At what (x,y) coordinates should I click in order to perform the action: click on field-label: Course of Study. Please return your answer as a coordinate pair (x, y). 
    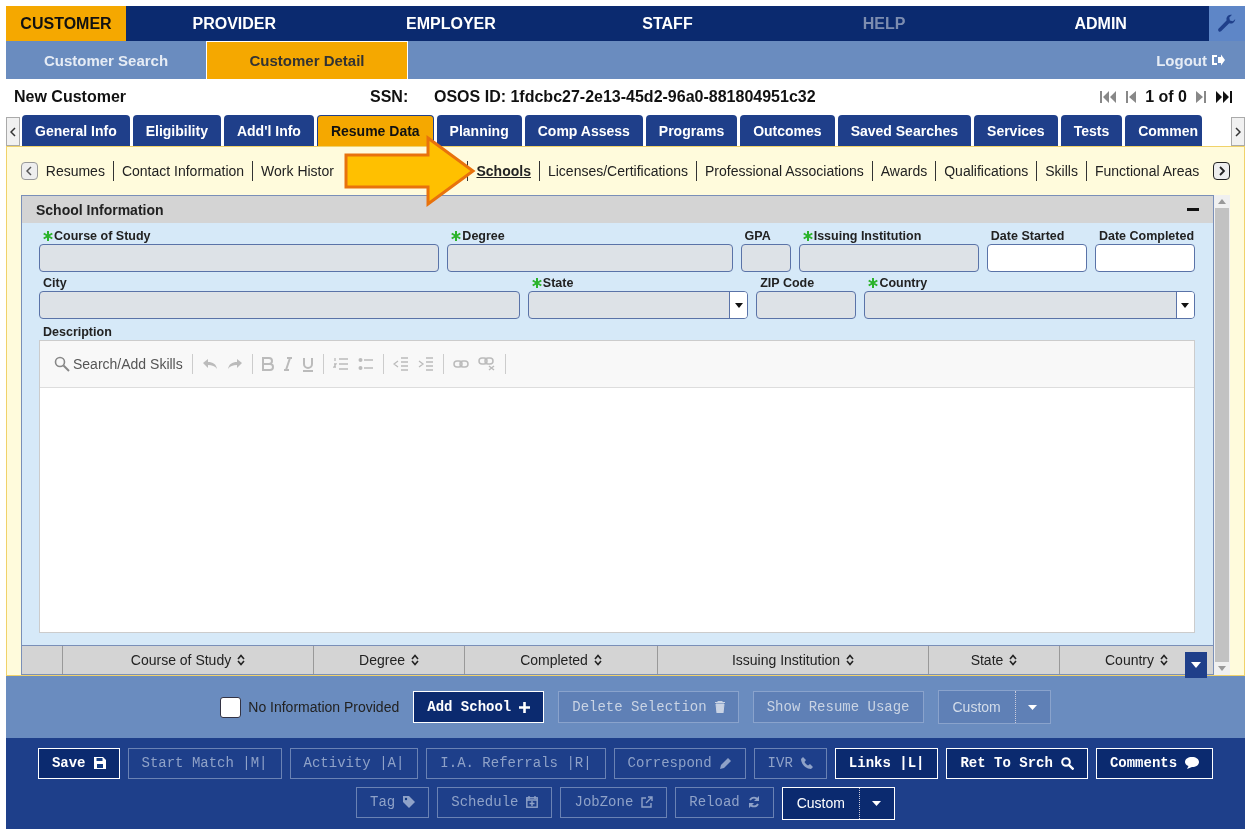
    Looking at the image, I should click on (239, 235).